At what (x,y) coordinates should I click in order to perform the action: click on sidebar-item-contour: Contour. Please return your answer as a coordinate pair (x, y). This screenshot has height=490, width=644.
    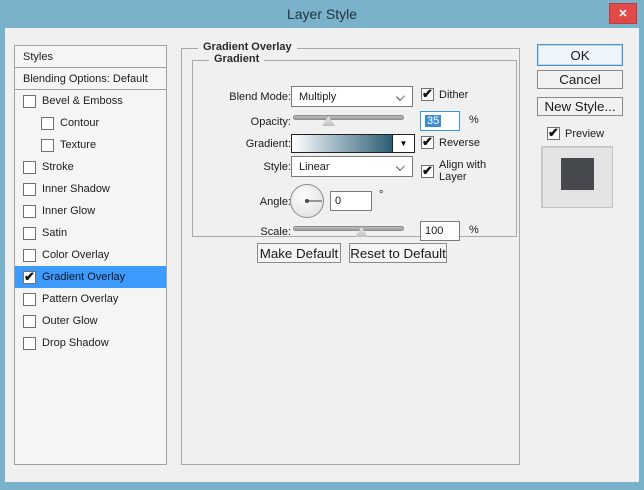
    Looking at the image, I should click on (90, 123).